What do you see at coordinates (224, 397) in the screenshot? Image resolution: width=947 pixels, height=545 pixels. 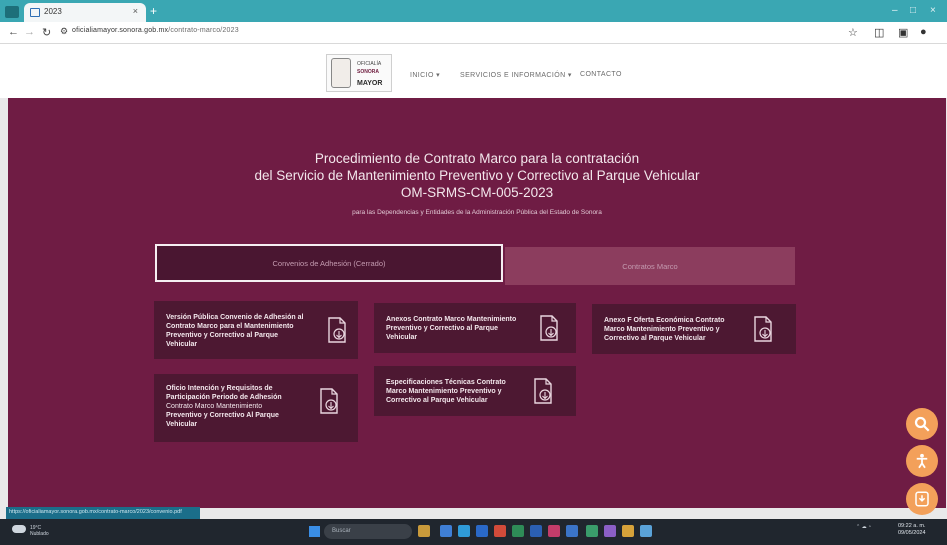 I see `card-line: Participación Periodo de Adhesión` at bounding box center [224, 397].